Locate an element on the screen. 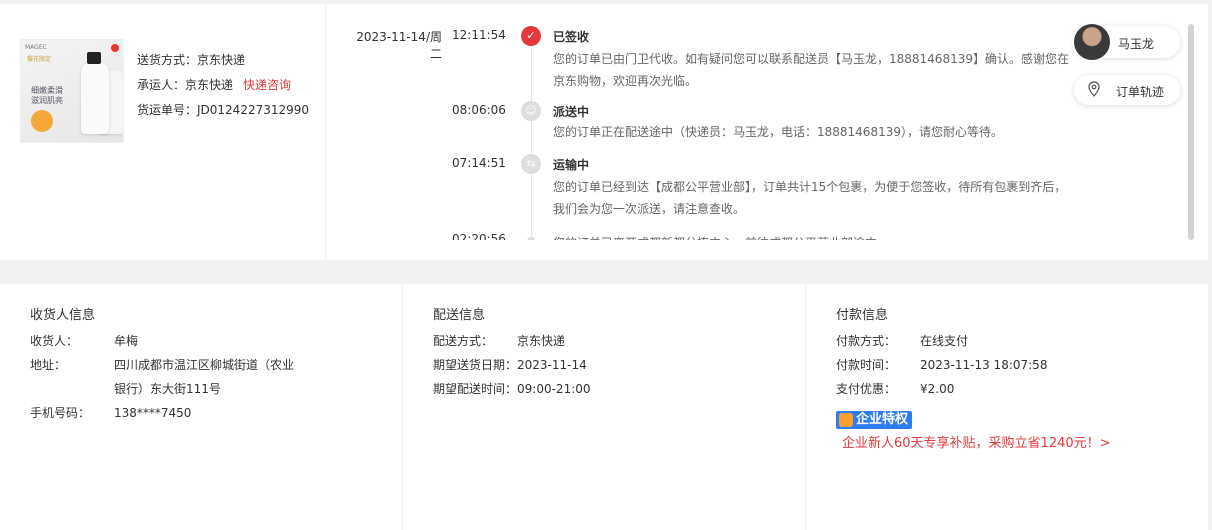 The image size is (1212, 530). receiver-addr-label: 地址： is located at coordinates (48, 365).